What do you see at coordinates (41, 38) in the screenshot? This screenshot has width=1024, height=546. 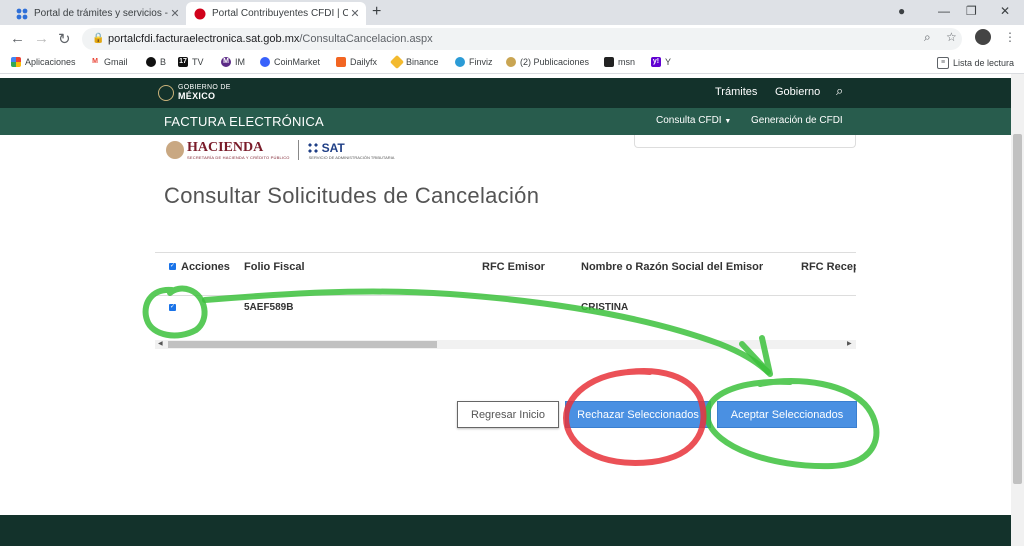 I see `forward-arrow-icon: →` at bounding box center [41, 38].